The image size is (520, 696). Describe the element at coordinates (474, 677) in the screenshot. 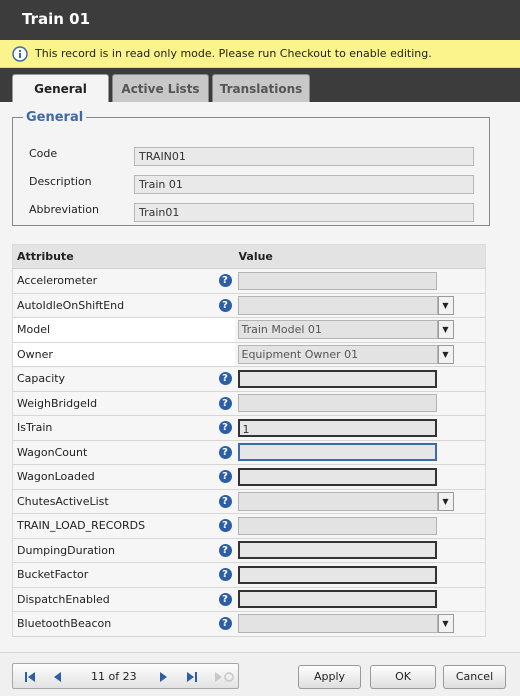

I see `cancel-button: Cancel` at that location.